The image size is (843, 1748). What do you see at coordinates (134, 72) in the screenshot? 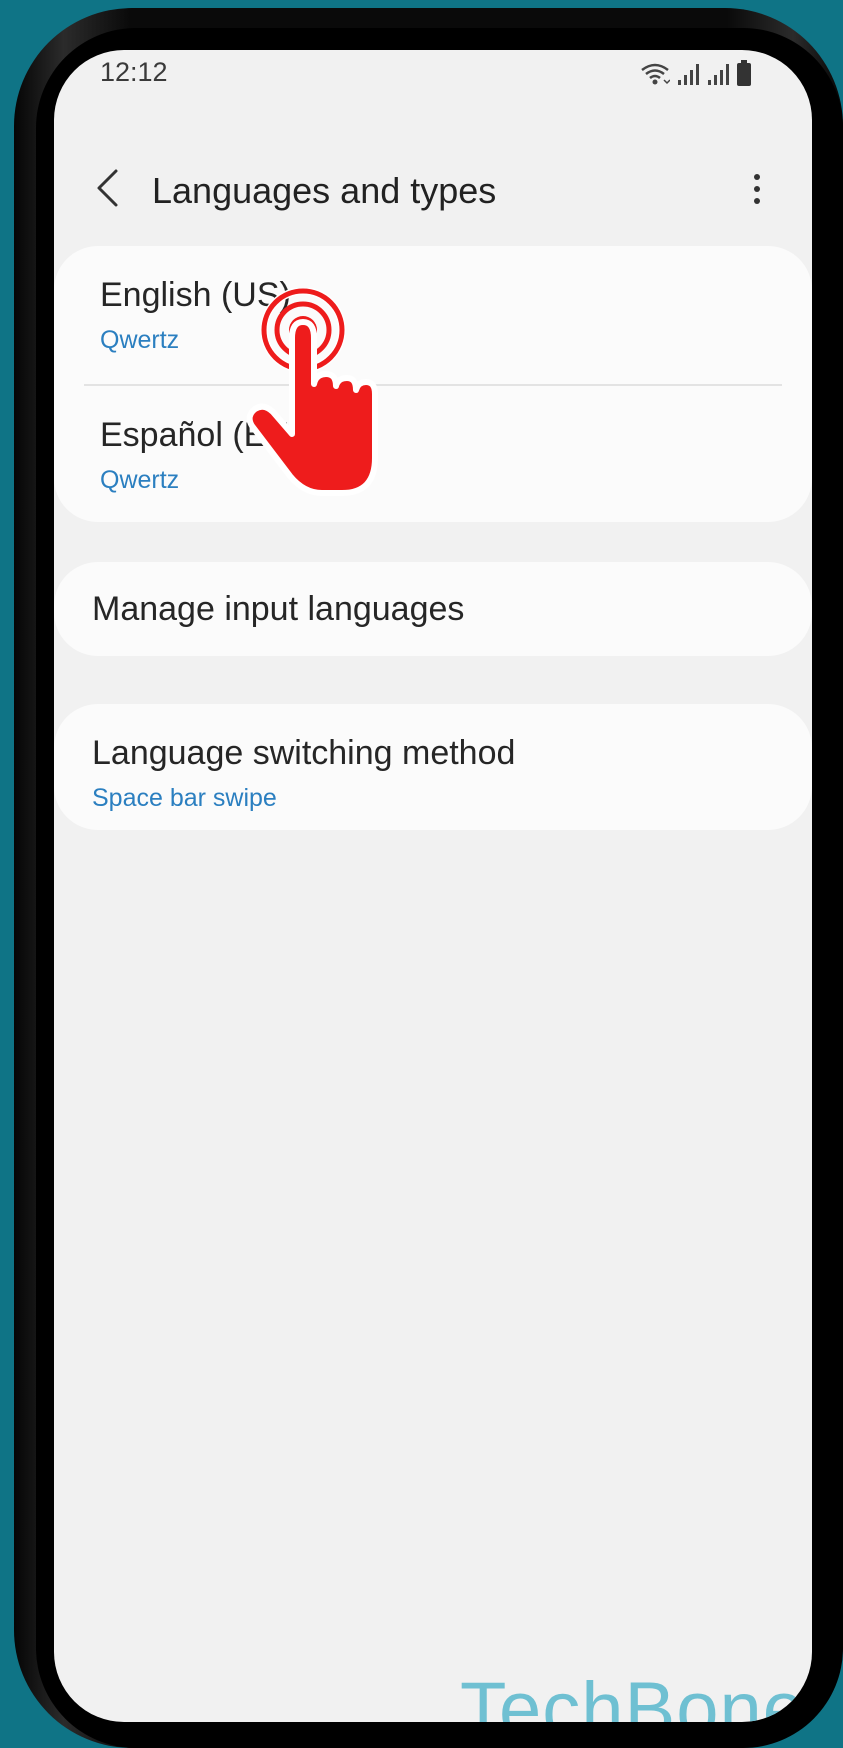
I see `status-time: 12:12` at bounding box center [134, 72].